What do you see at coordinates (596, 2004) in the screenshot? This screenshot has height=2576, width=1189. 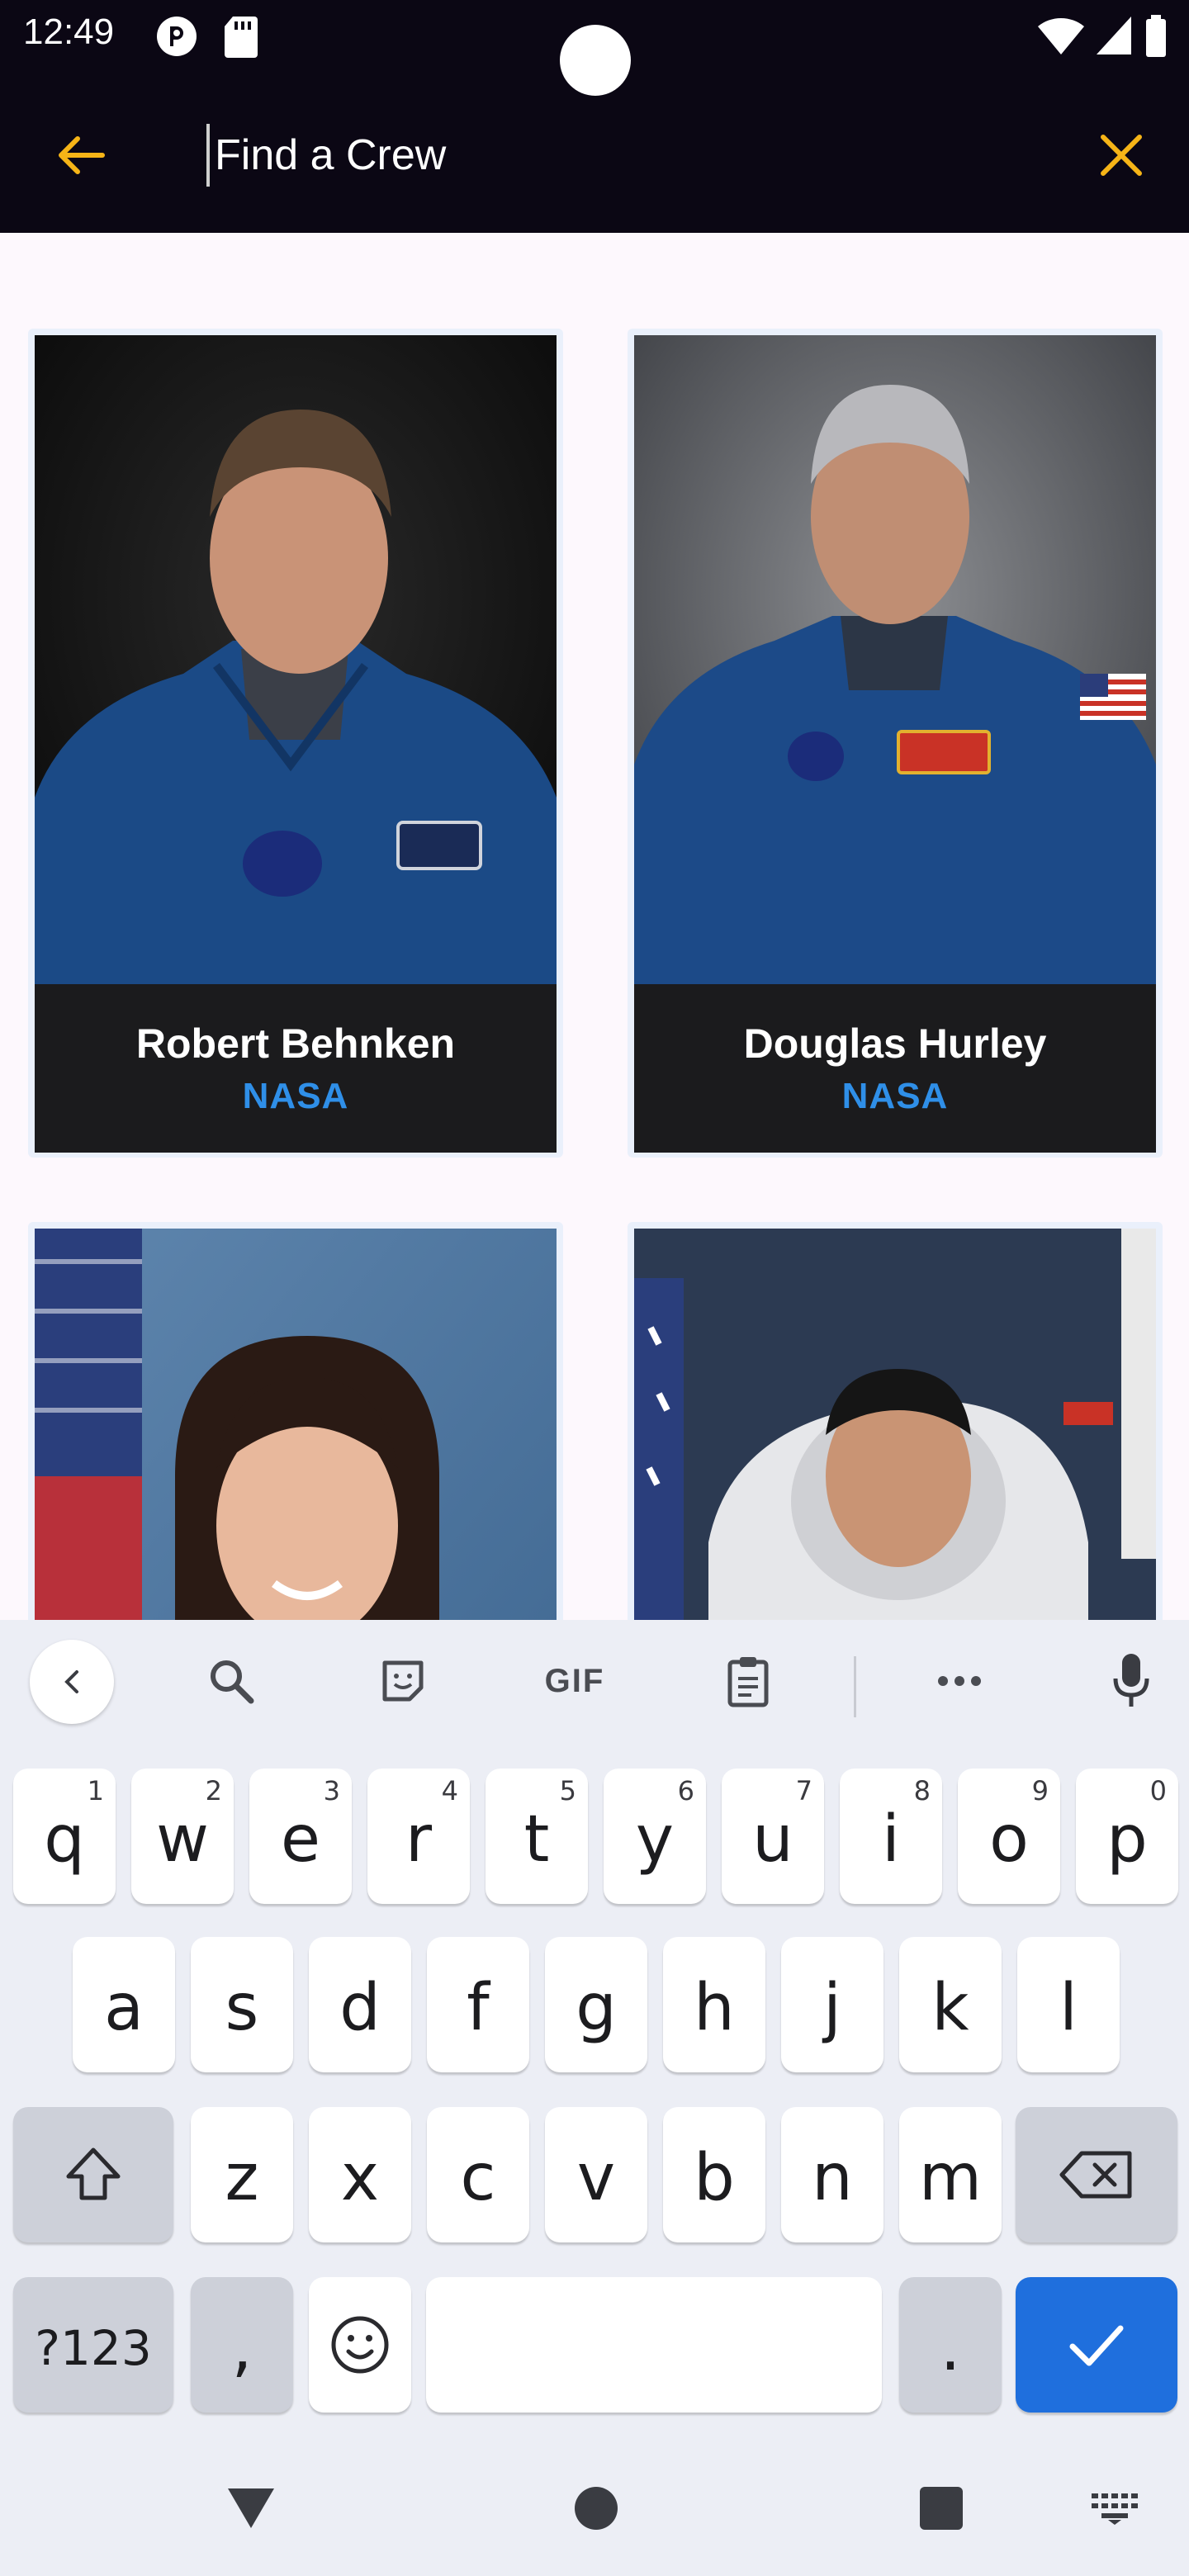 I see `key-g: g` at bounding box center [596, 2004].